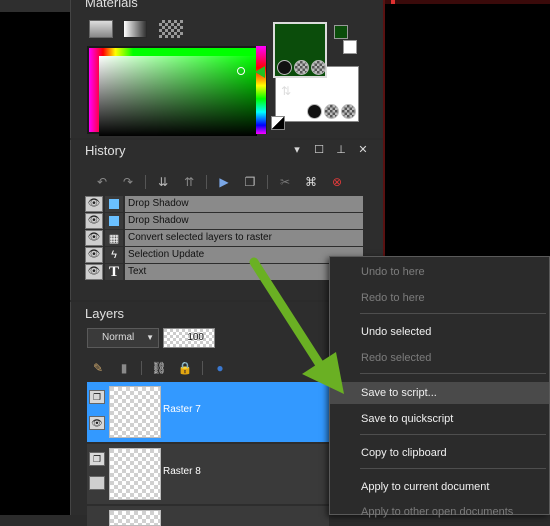 The height and width of the screenshot is (526, 550). I want to click on color-spectrum, so click(177, 91).